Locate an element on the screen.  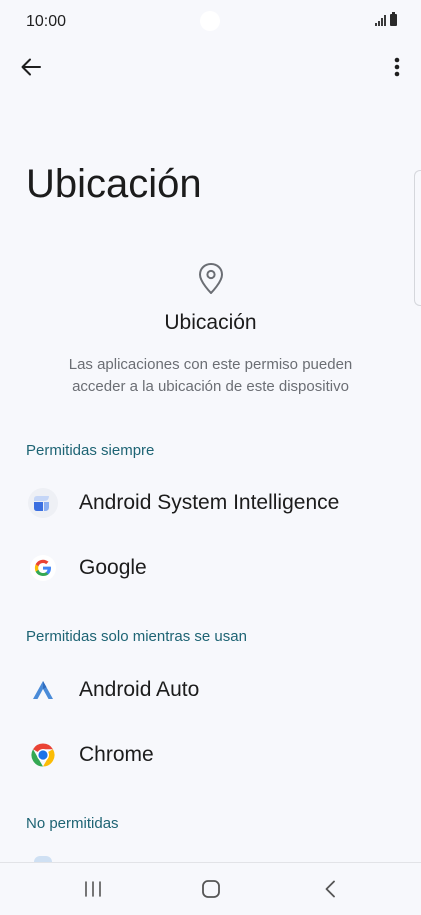
back-button is located at coordinates (31, 67).